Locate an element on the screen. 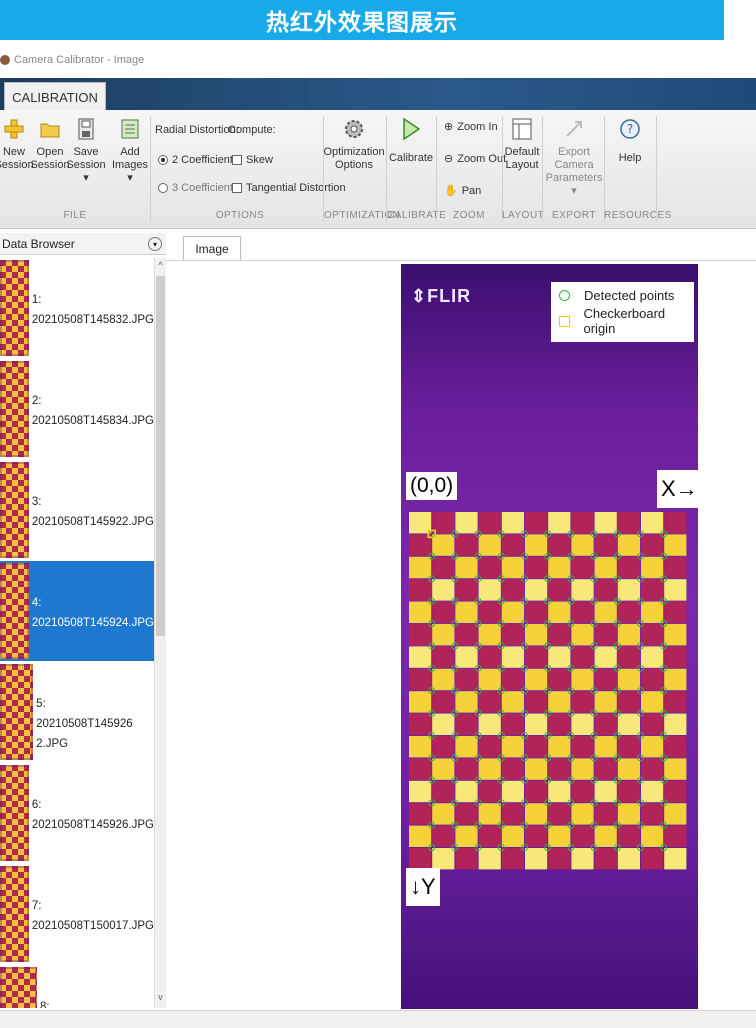  image-filename: 20210508T145924.JPG is located at coordinates (92, 623).